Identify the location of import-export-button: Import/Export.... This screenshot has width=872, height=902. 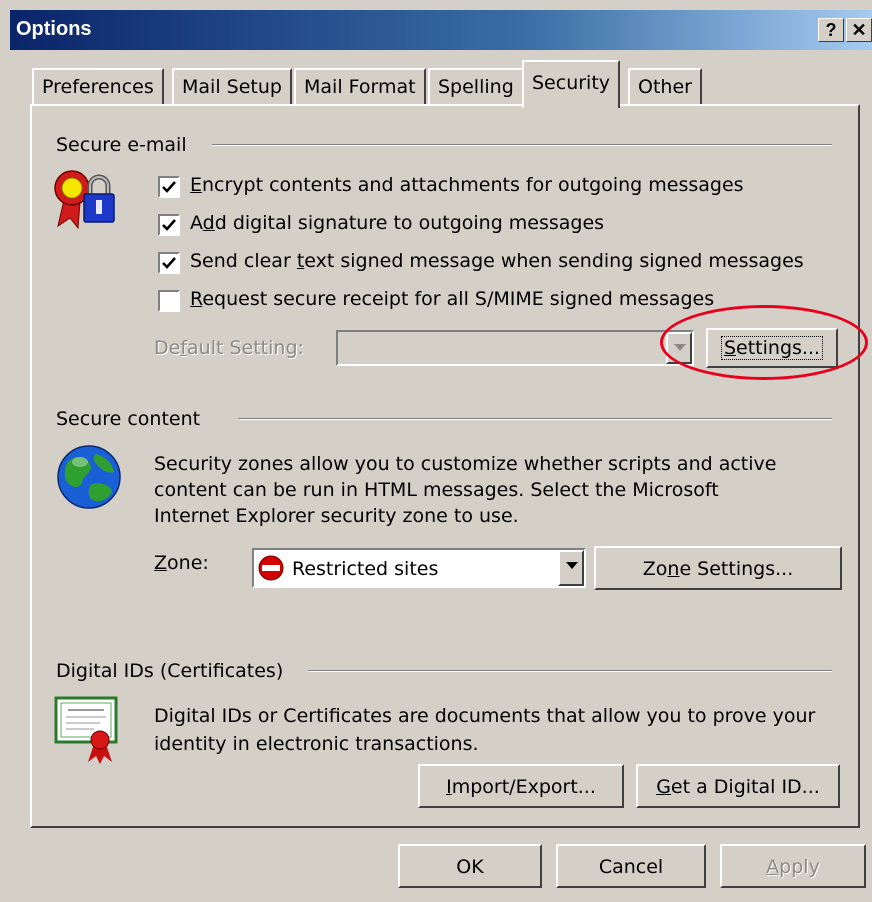
(521, 786).